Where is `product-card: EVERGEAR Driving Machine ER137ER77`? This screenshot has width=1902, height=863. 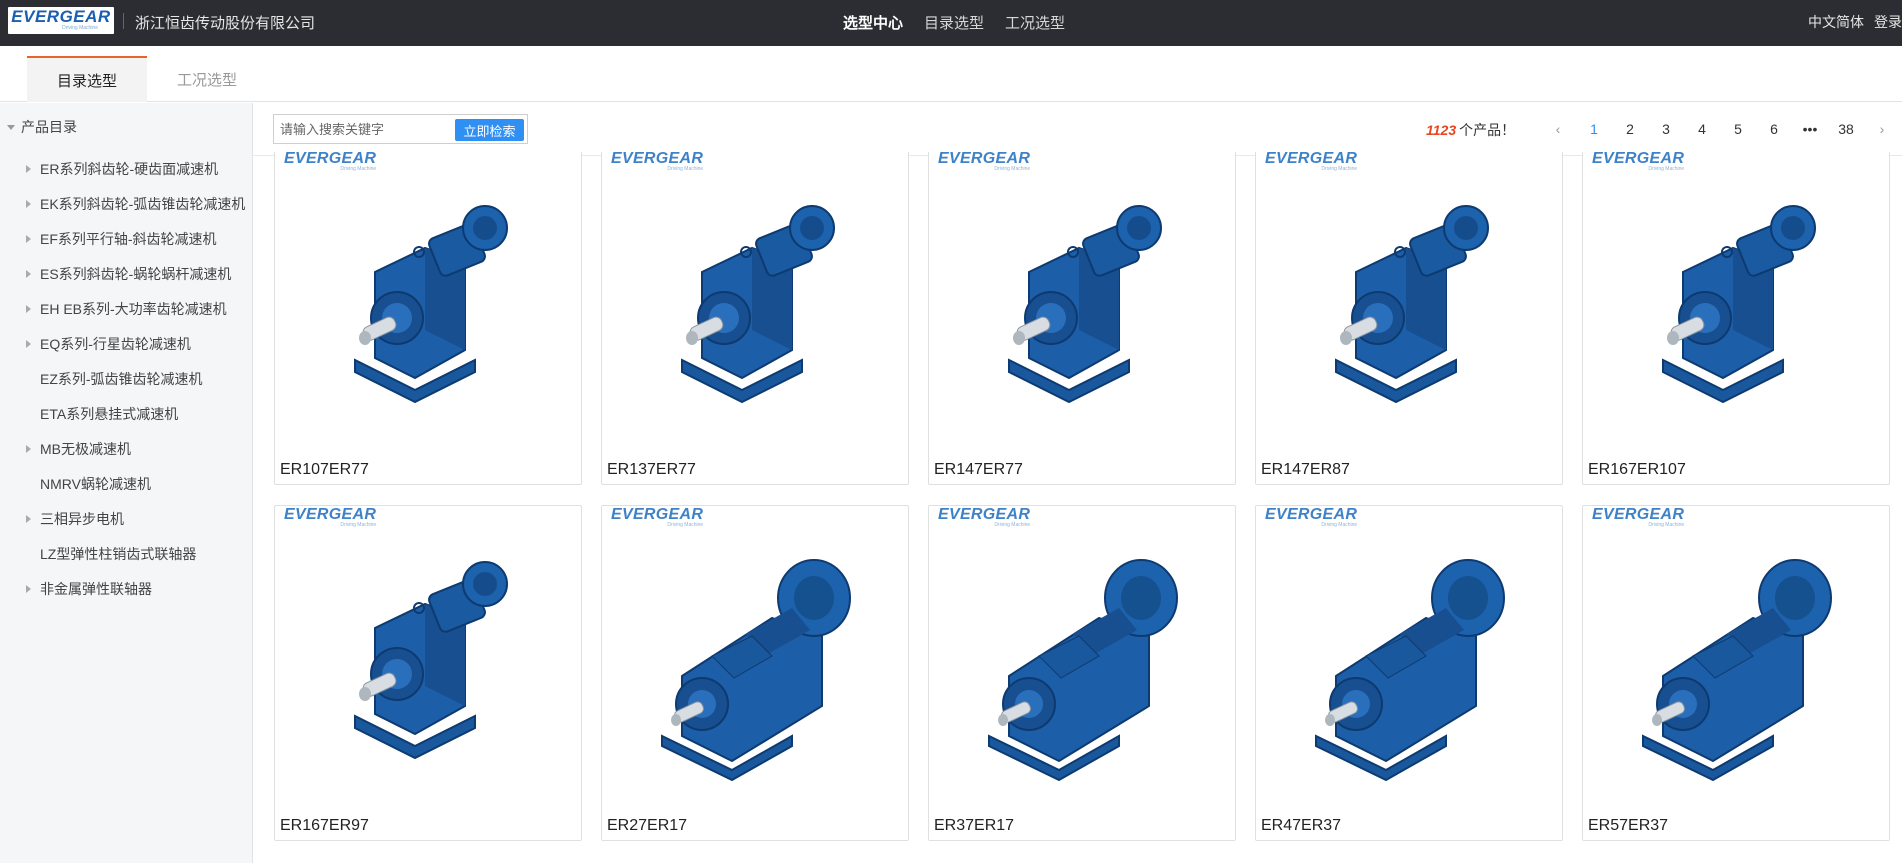
product-card: EVERGEAR Driving Machine ER137ER77 is located at coordinates (755, 318).